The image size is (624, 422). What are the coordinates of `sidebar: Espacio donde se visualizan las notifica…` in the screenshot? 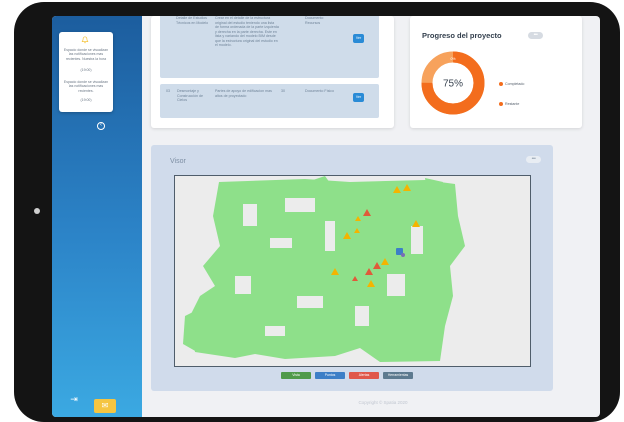 It's located at (97, 216).